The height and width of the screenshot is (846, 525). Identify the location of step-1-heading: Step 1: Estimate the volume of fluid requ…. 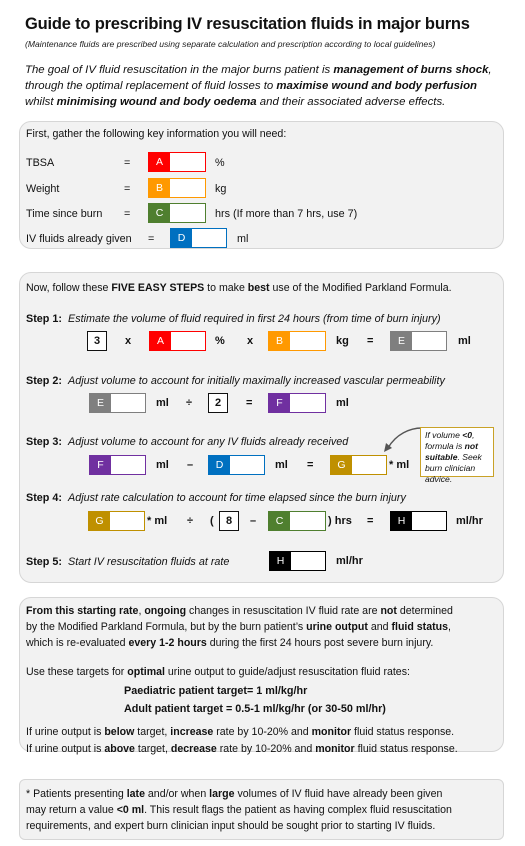
(233, 319).